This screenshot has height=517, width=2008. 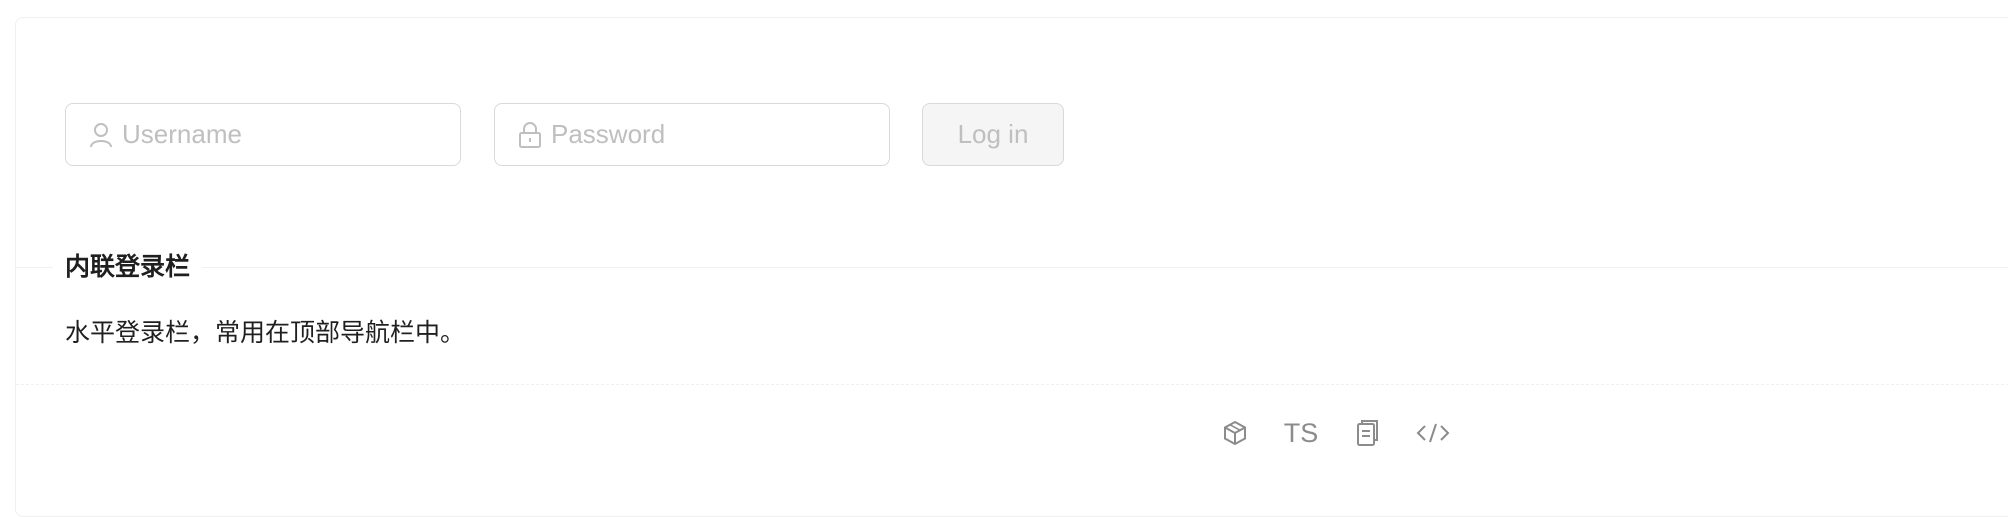 I want to click on code-icon, so click(x=1433, y=433).